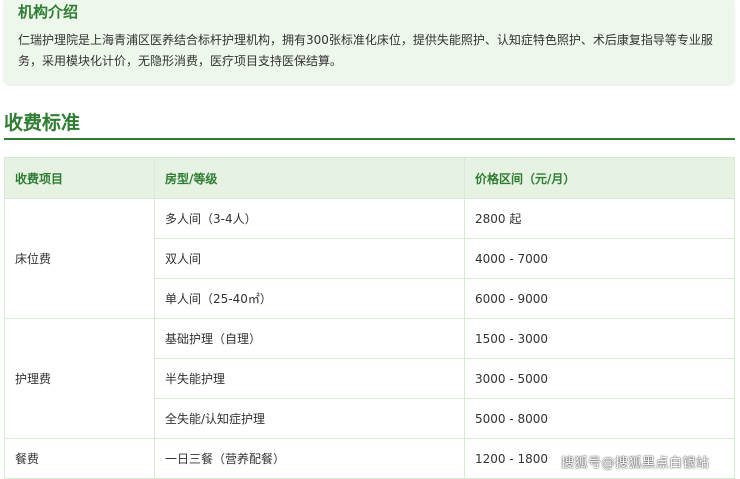  What do you see at coordinates (599, 338) in the screenshot?
I see `price-cell: 1500 - 3000` at bounding box center [599, 338].